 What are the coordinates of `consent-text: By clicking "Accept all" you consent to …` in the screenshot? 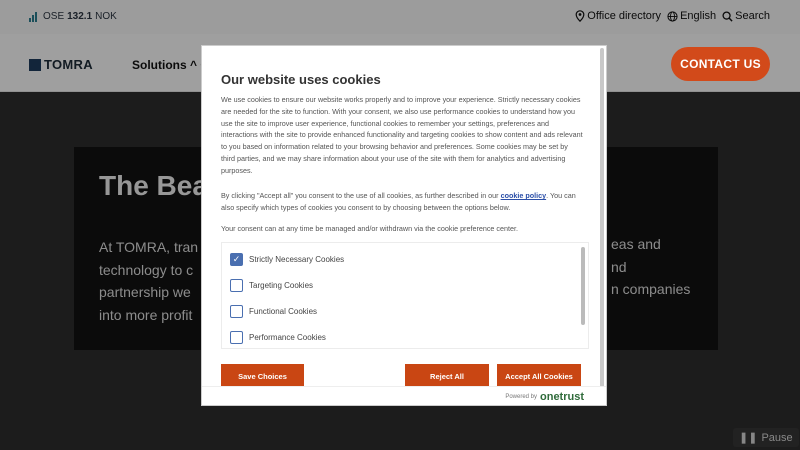 It's located at (402, 202).